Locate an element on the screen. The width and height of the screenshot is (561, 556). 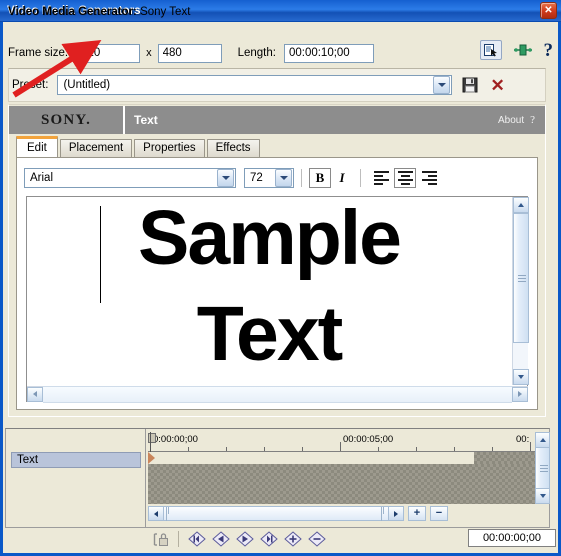
align-center-icon is located at coordinates (405, 178).